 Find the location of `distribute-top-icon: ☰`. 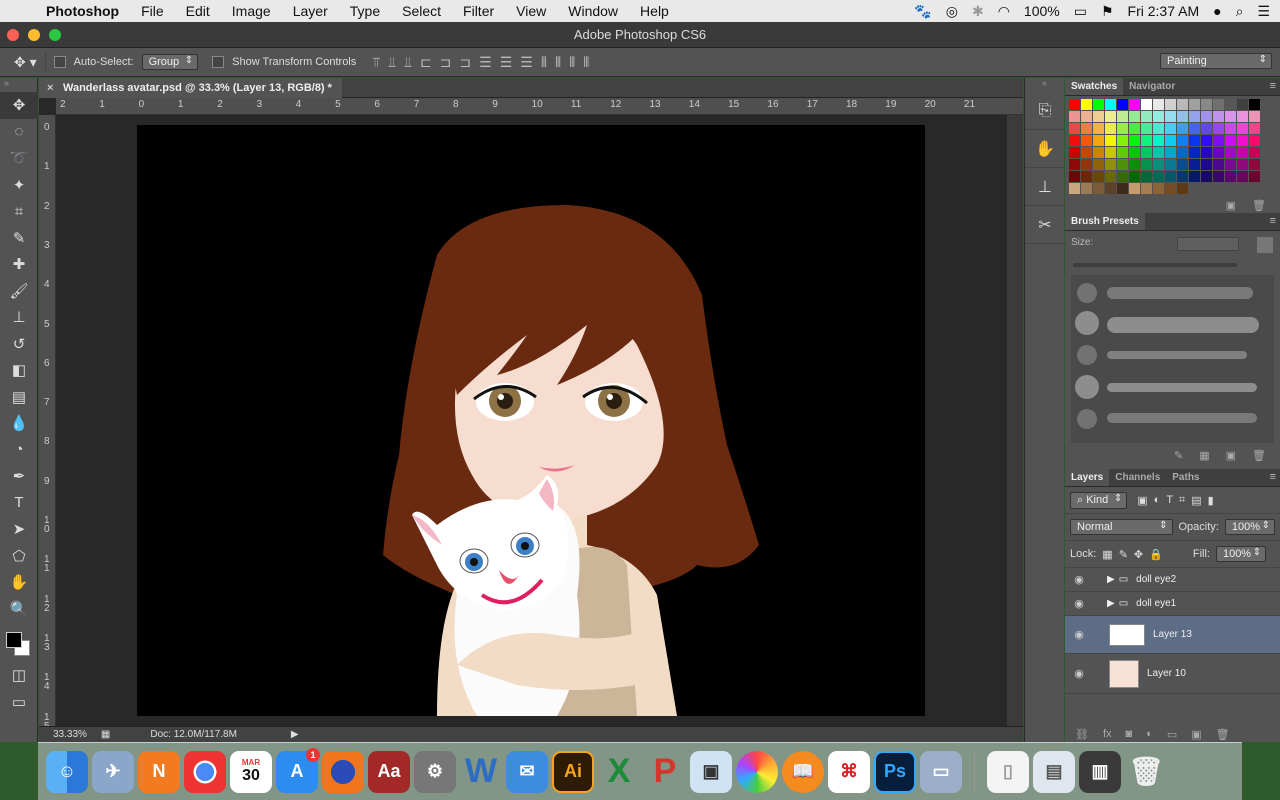

distribute-top-icon: ☰ is located at coordinates (486, 62).